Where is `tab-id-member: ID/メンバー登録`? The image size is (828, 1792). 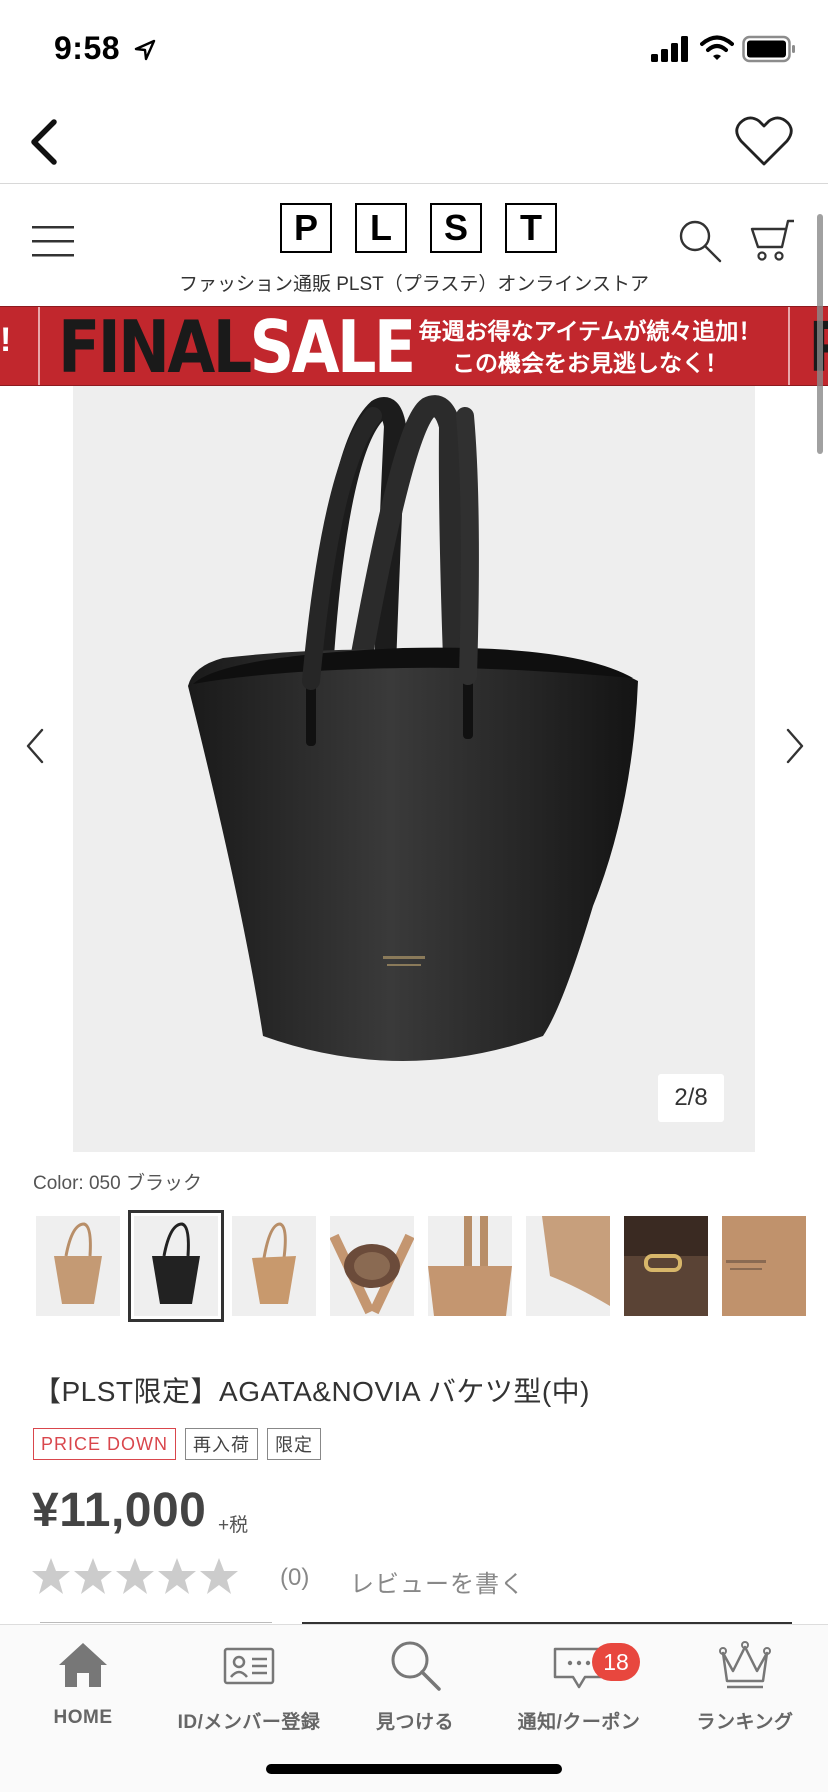 tab-id-member: ID/メンバー登録 is located at coordinates (249, 1697).